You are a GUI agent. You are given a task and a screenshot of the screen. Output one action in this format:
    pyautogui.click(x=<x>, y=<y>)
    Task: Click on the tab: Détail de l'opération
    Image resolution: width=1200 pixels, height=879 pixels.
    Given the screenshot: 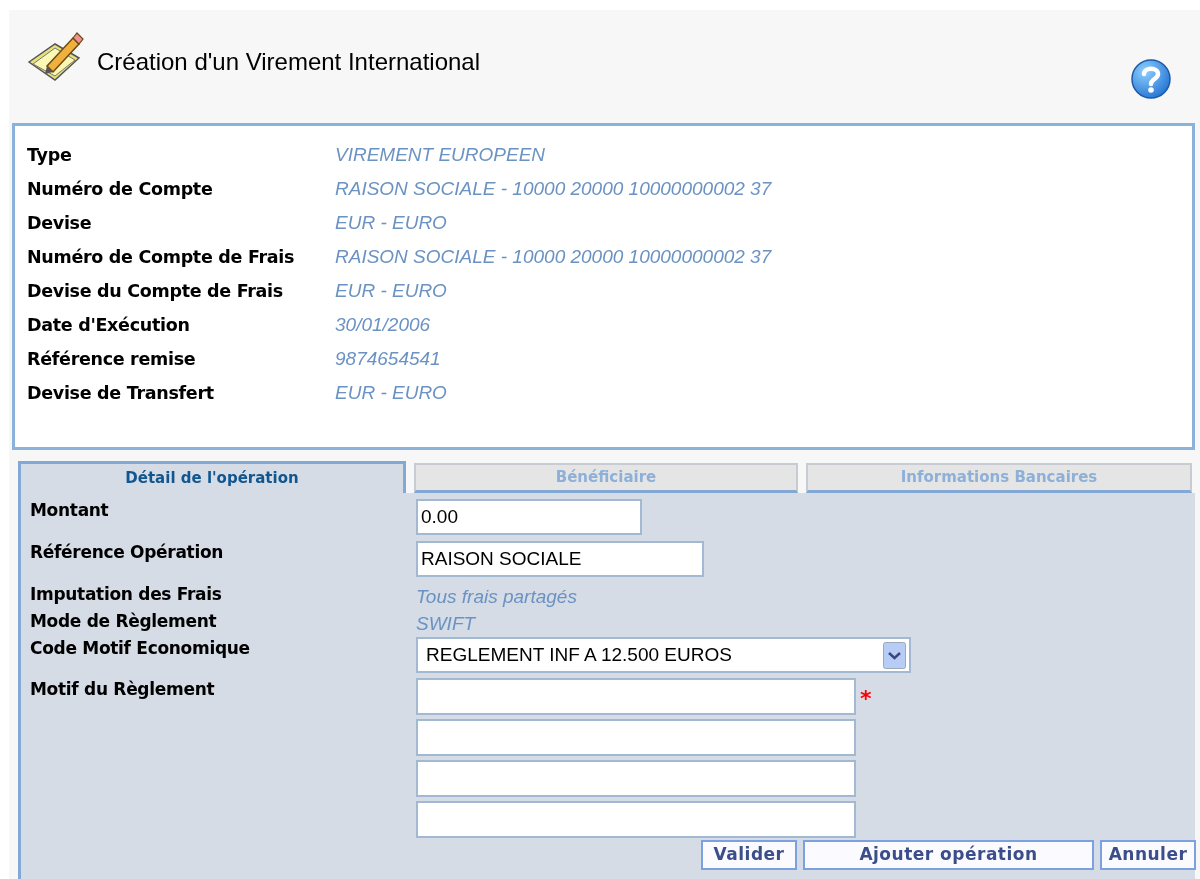 What is the action you would take?
    pyautogui.click(x=212, y=477)
    